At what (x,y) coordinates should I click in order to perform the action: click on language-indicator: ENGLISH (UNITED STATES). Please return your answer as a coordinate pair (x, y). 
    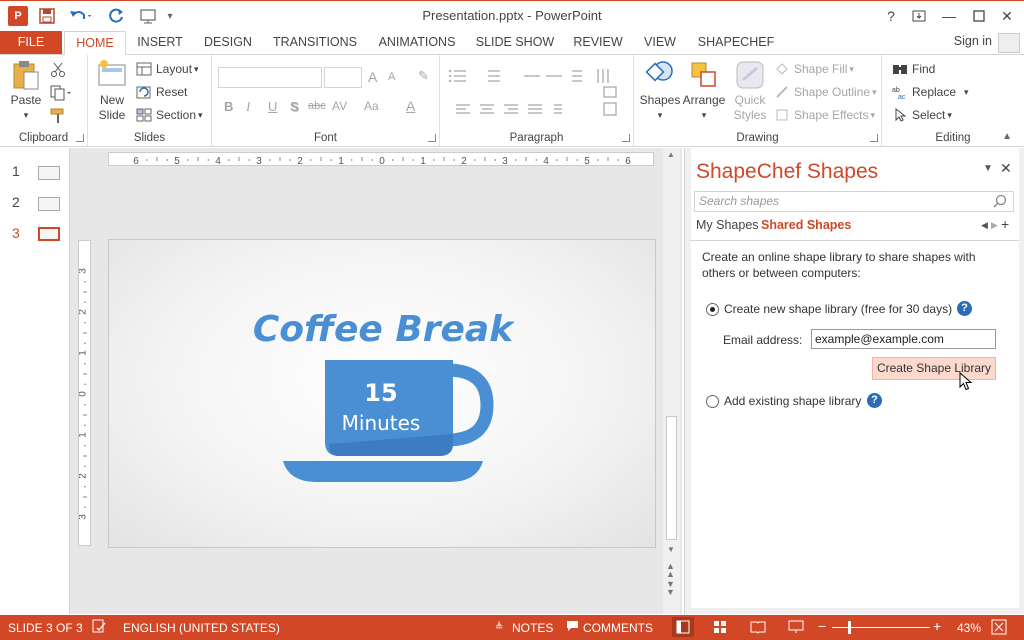
    Looking at the image, I should click on (201, 628).